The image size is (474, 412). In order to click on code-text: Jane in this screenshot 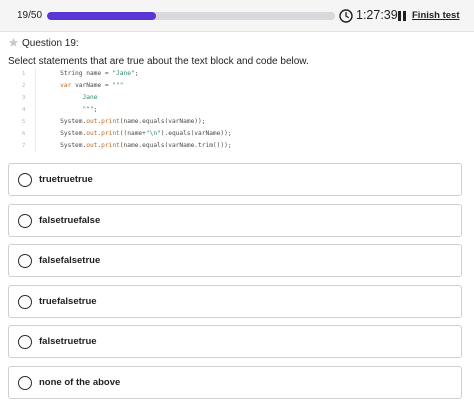, I will do `click(53, 98)`.